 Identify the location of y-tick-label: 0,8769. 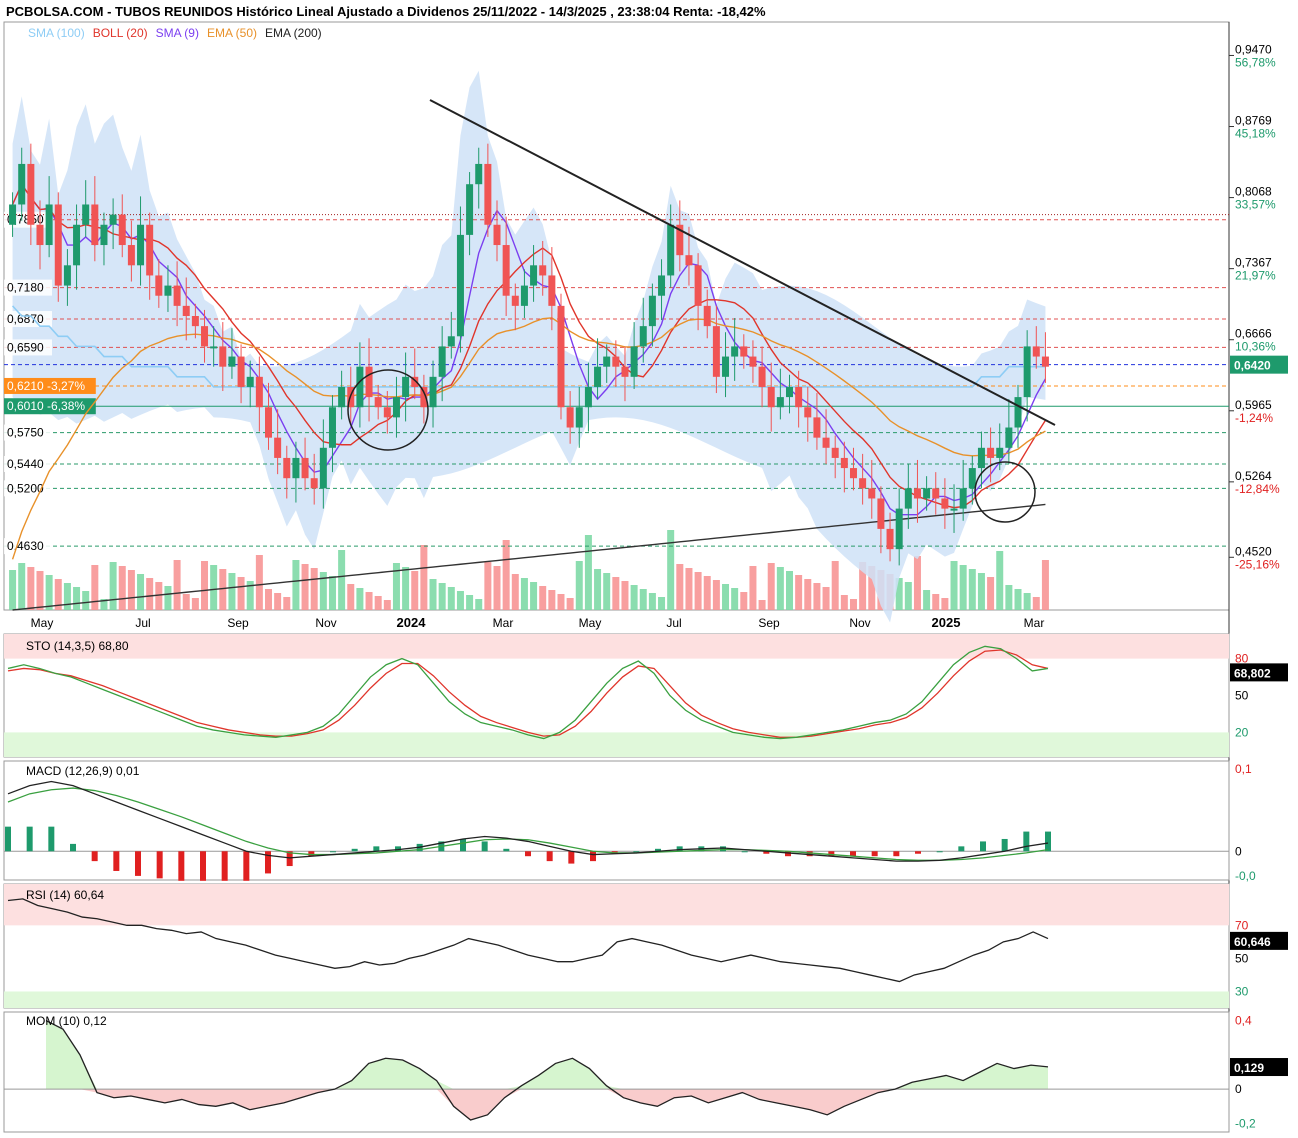
(1253, 121).